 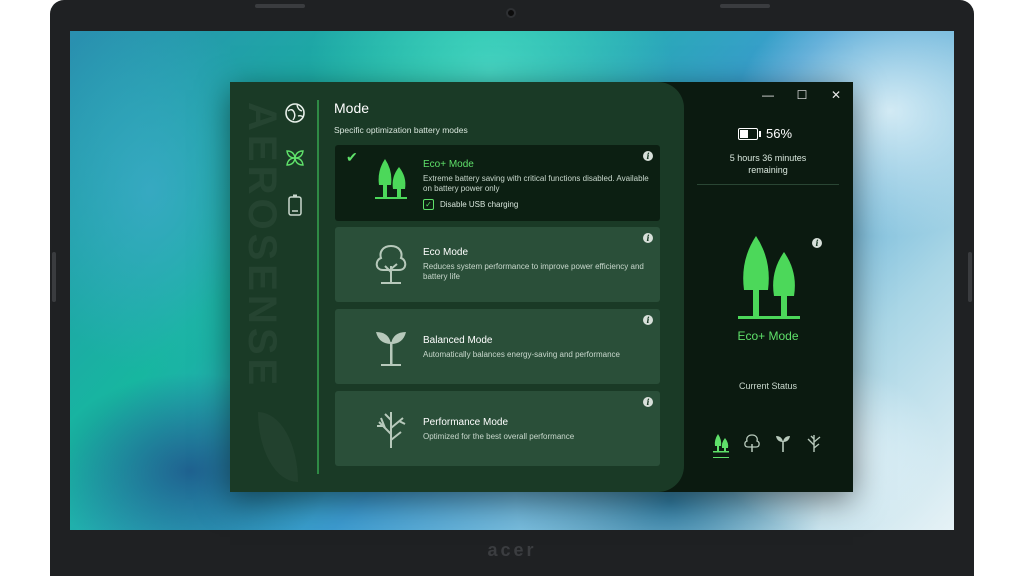 I want to click on time-remaining-label: remaining, so click(x=768, y=170).